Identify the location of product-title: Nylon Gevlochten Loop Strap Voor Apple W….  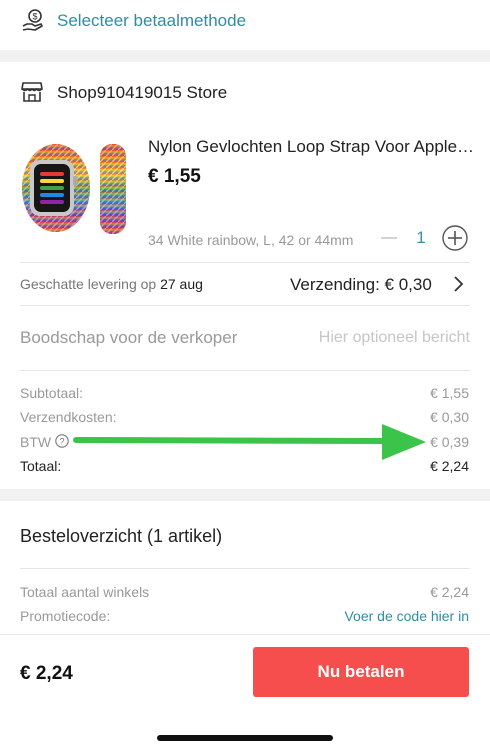
(313, 147).